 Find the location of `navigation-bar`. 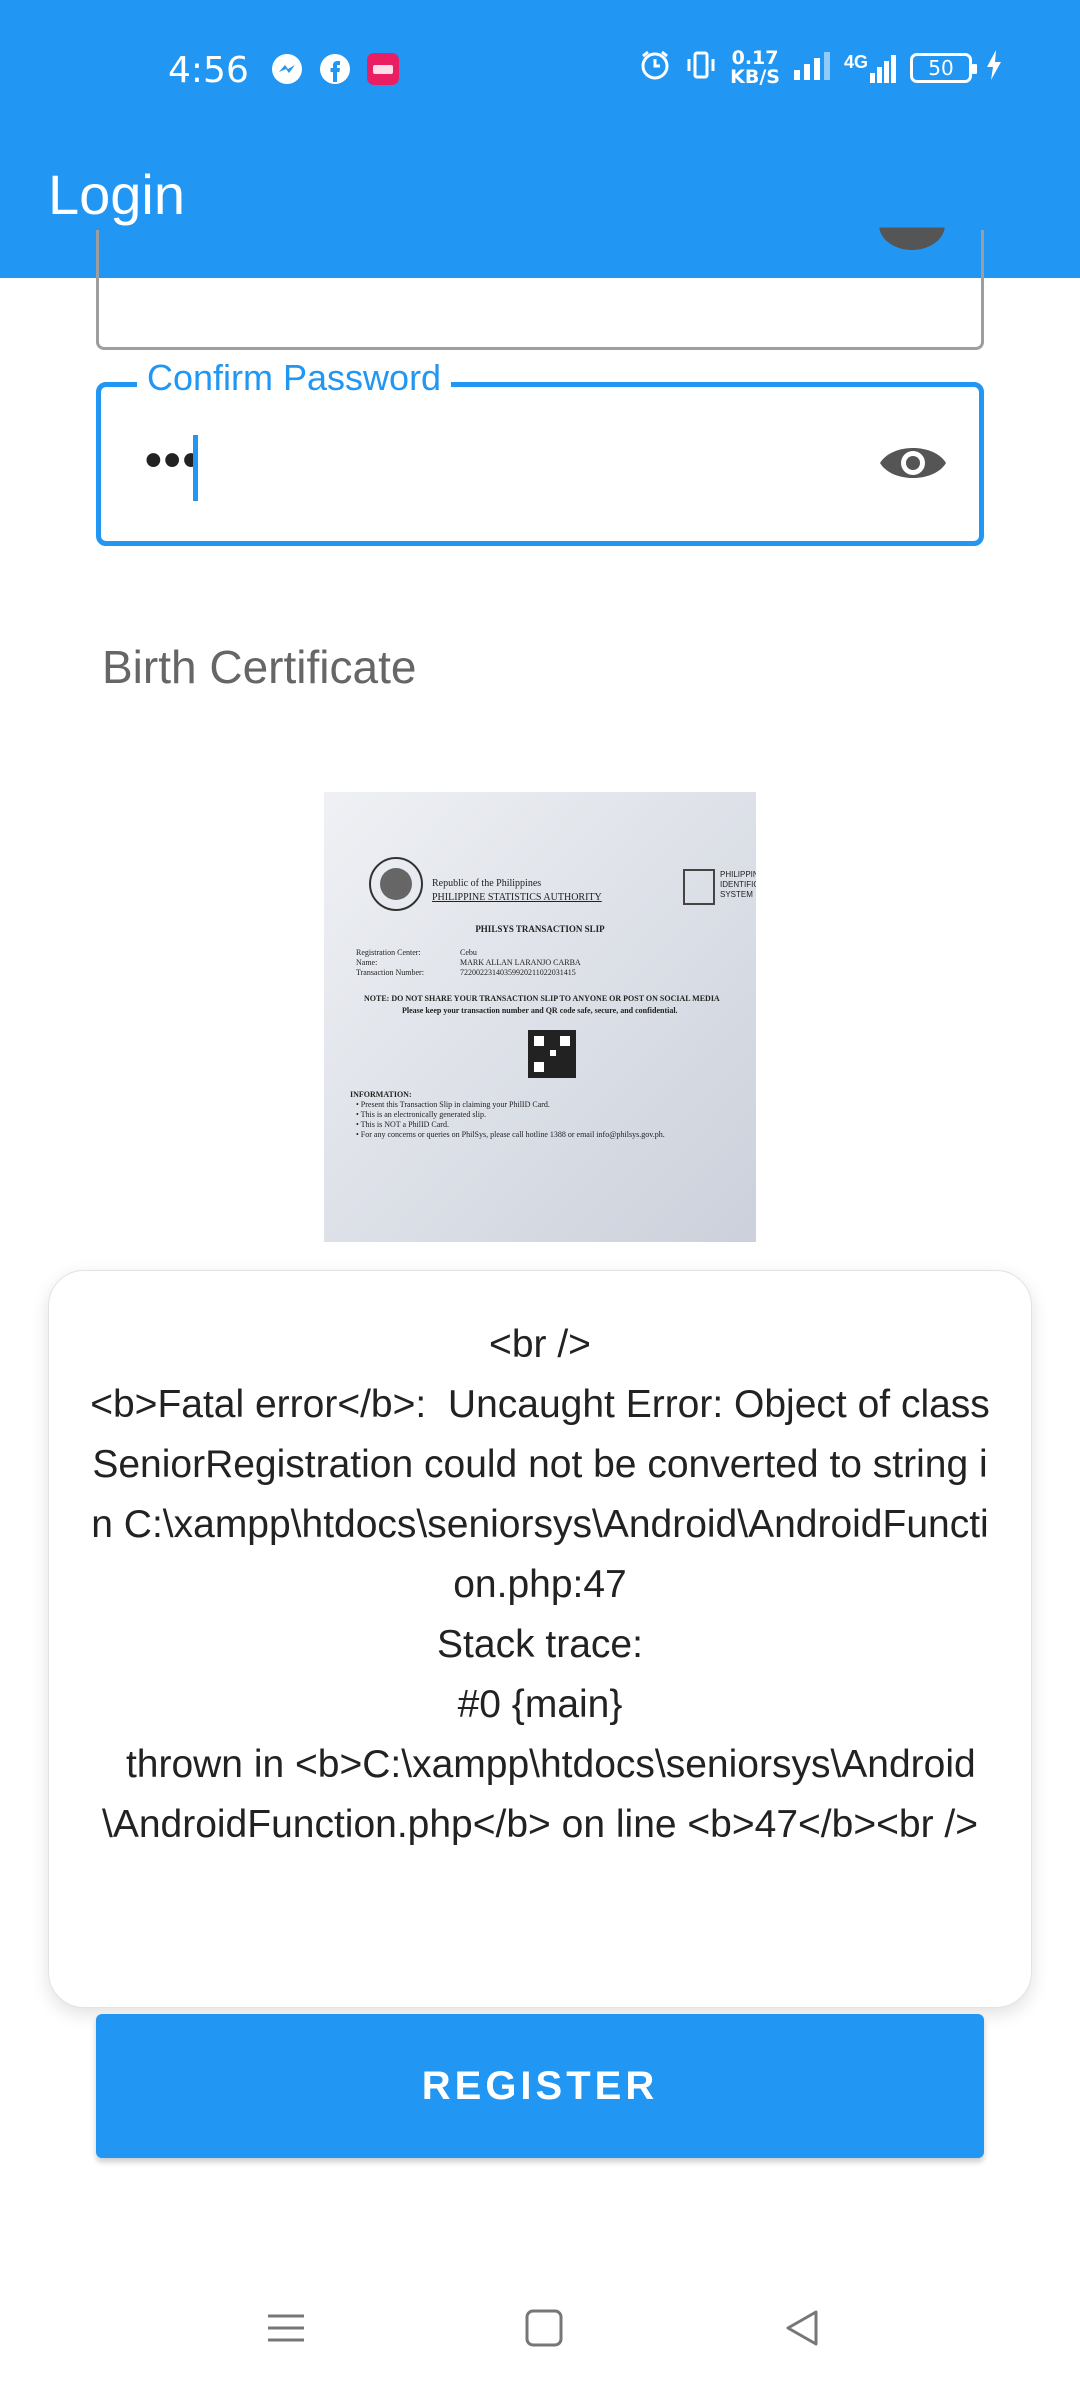

navigation-bar is located at coordinates (540, 2335).